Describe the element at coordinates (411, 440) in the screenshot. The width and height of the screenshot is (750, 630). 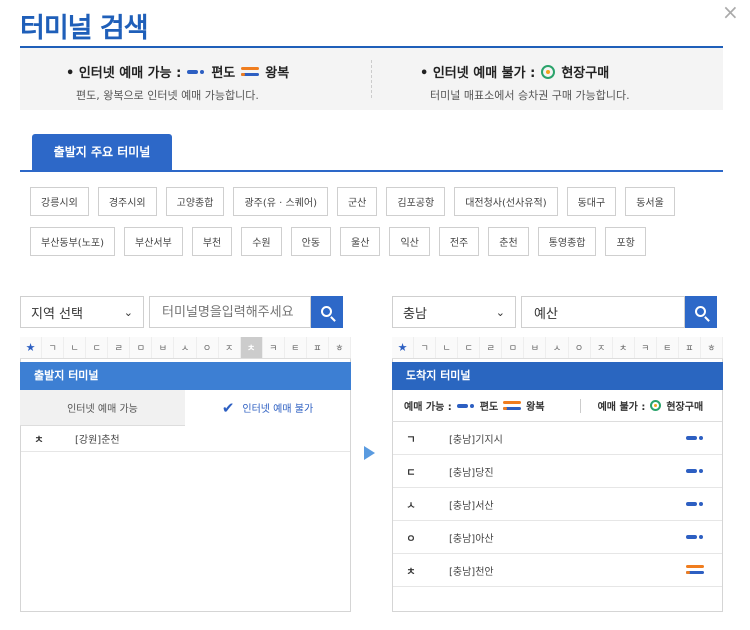
I see `row-consonant: ㄱ` at that location.